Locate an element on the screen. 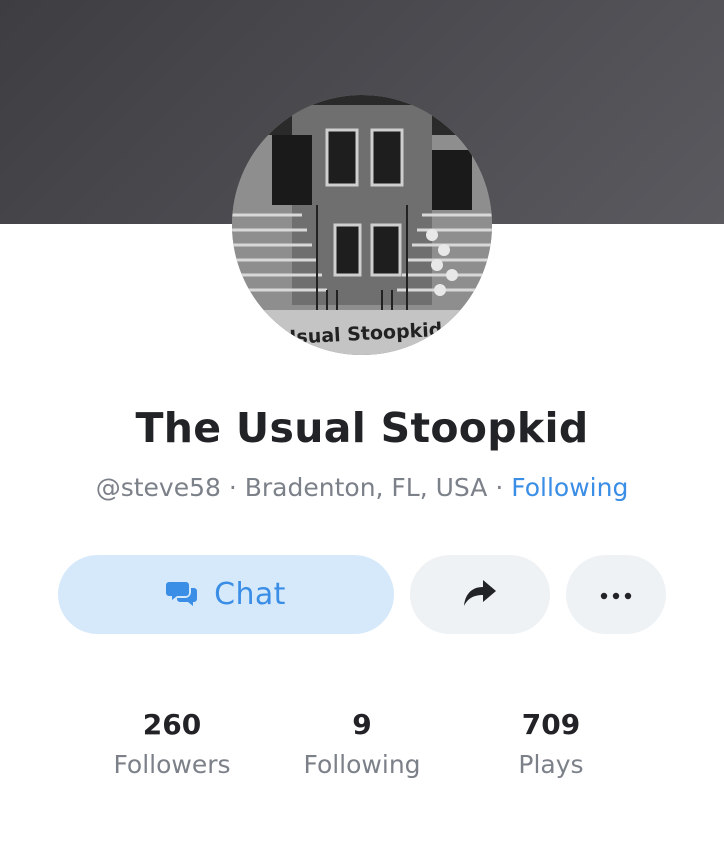 This screenshot has width=724, height=856. avatar-image: Usual Stoopkid is located at coordinates (362, 225).